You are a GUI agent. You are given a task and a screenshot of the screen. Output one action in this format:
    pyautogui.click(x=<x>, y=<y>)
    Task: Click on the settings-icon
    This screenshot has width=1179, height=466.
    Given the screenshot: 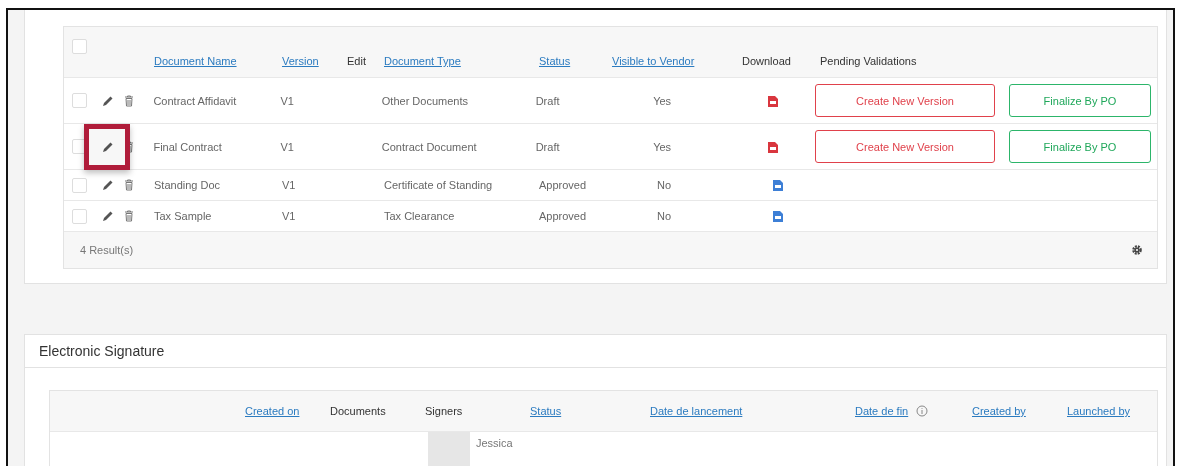 What is the action you would take?
    pyautogui.click(x=1137, y=250)
    